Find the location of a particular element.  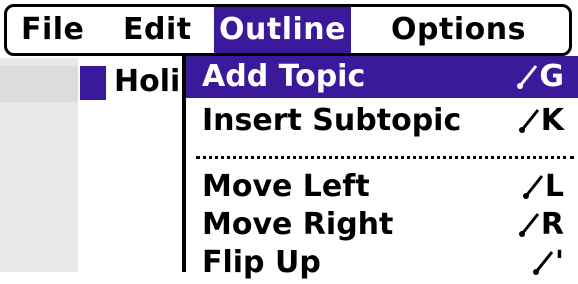

outline-gutter is located at coordinates (39, 165).